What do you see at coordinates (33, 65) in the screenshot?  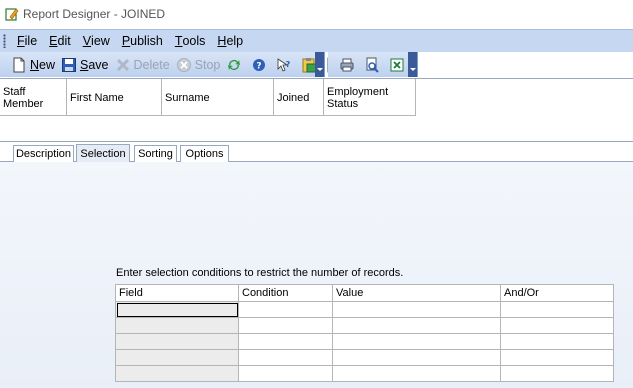 I see `new-button: New` at bounding box center [33, 65].